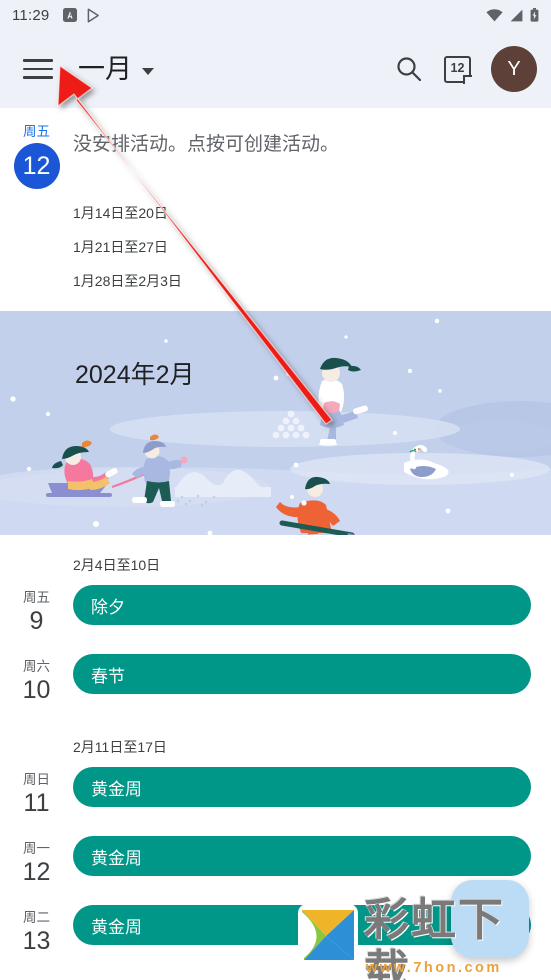 This screenshot has height=980, width=551. Describe the element at coordinates (36, 941) in the screenshot. I see `event-day-number: 13` at that location.